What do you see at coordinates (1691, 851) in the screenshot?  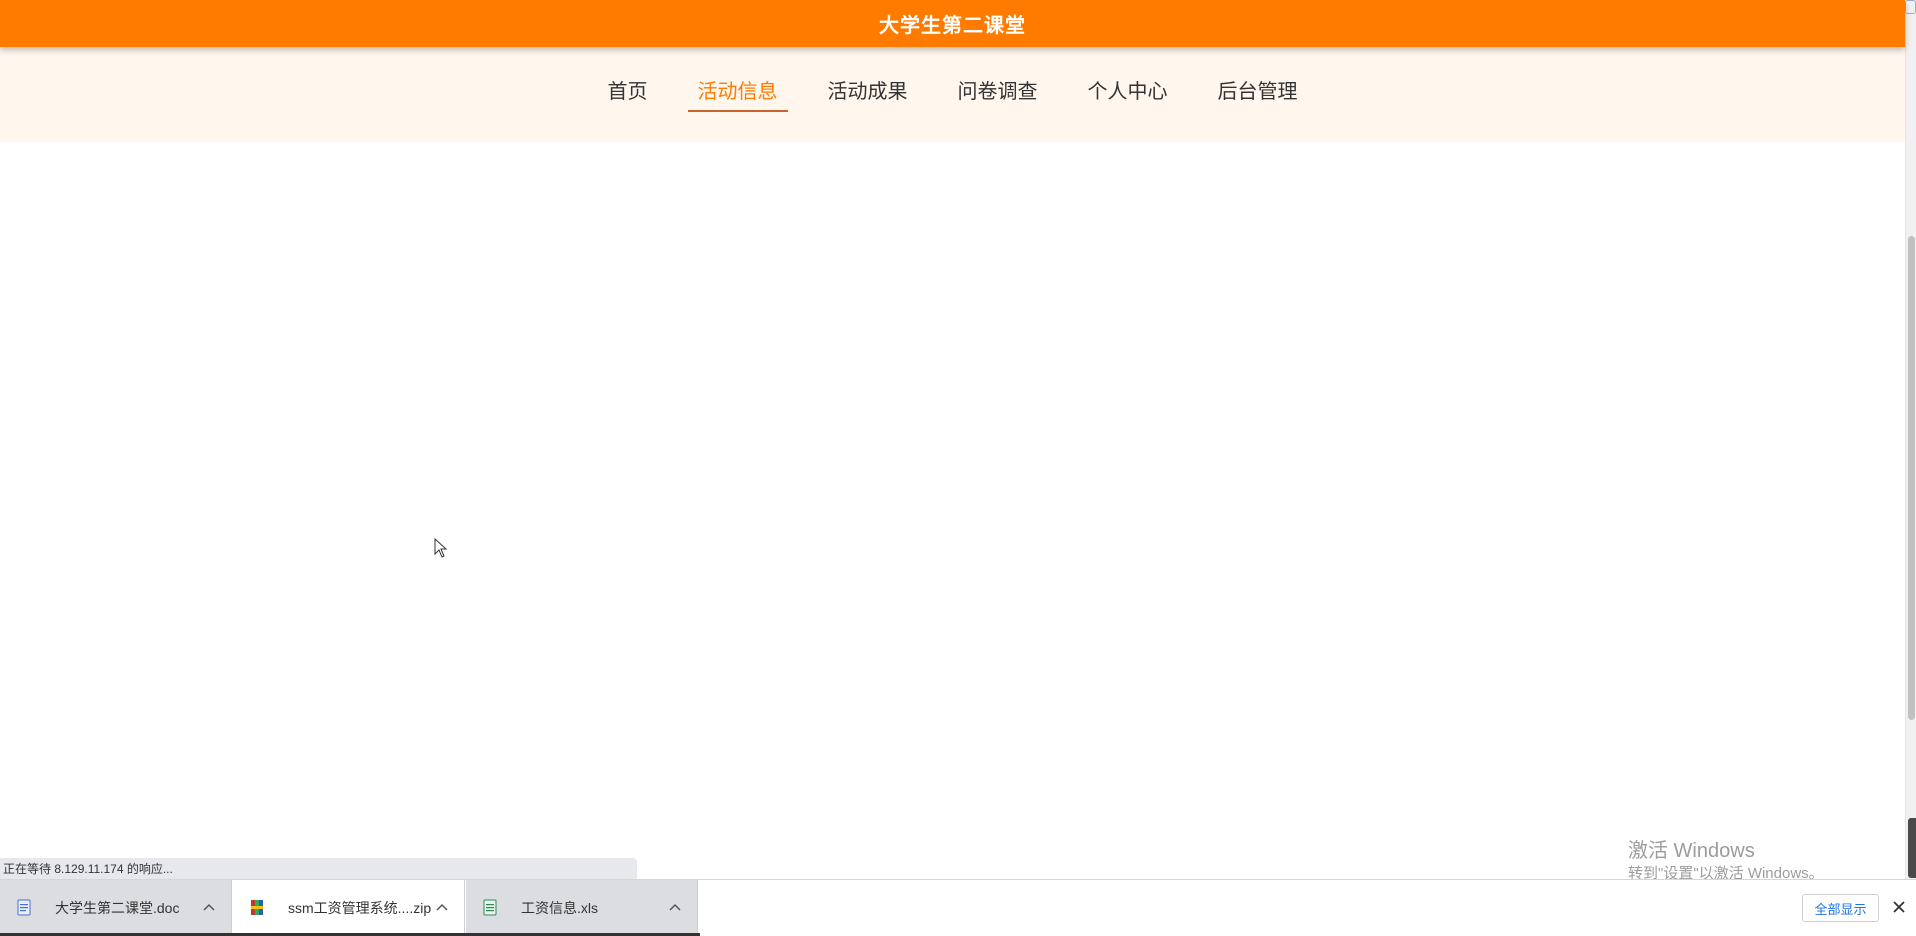 I see `watermark-title: 激活 Windows` at bounding box center [1691, 851].